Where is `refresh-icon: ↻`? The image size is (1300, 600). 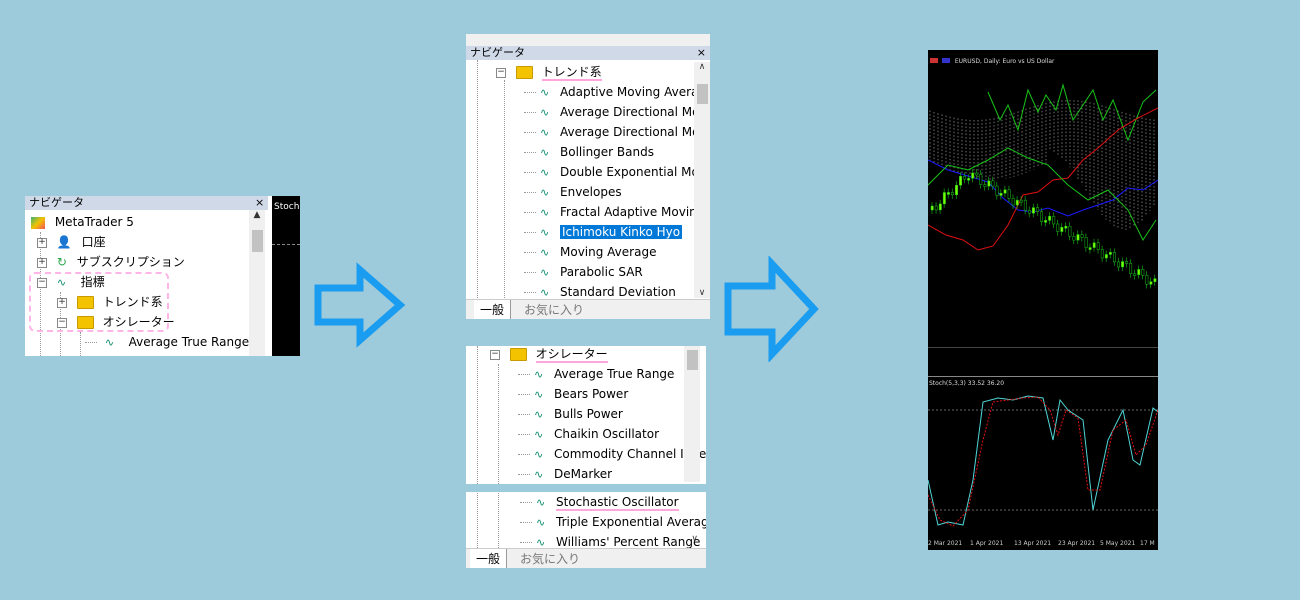 refresh-icon: ↻ is located at coordinates (61, 262).